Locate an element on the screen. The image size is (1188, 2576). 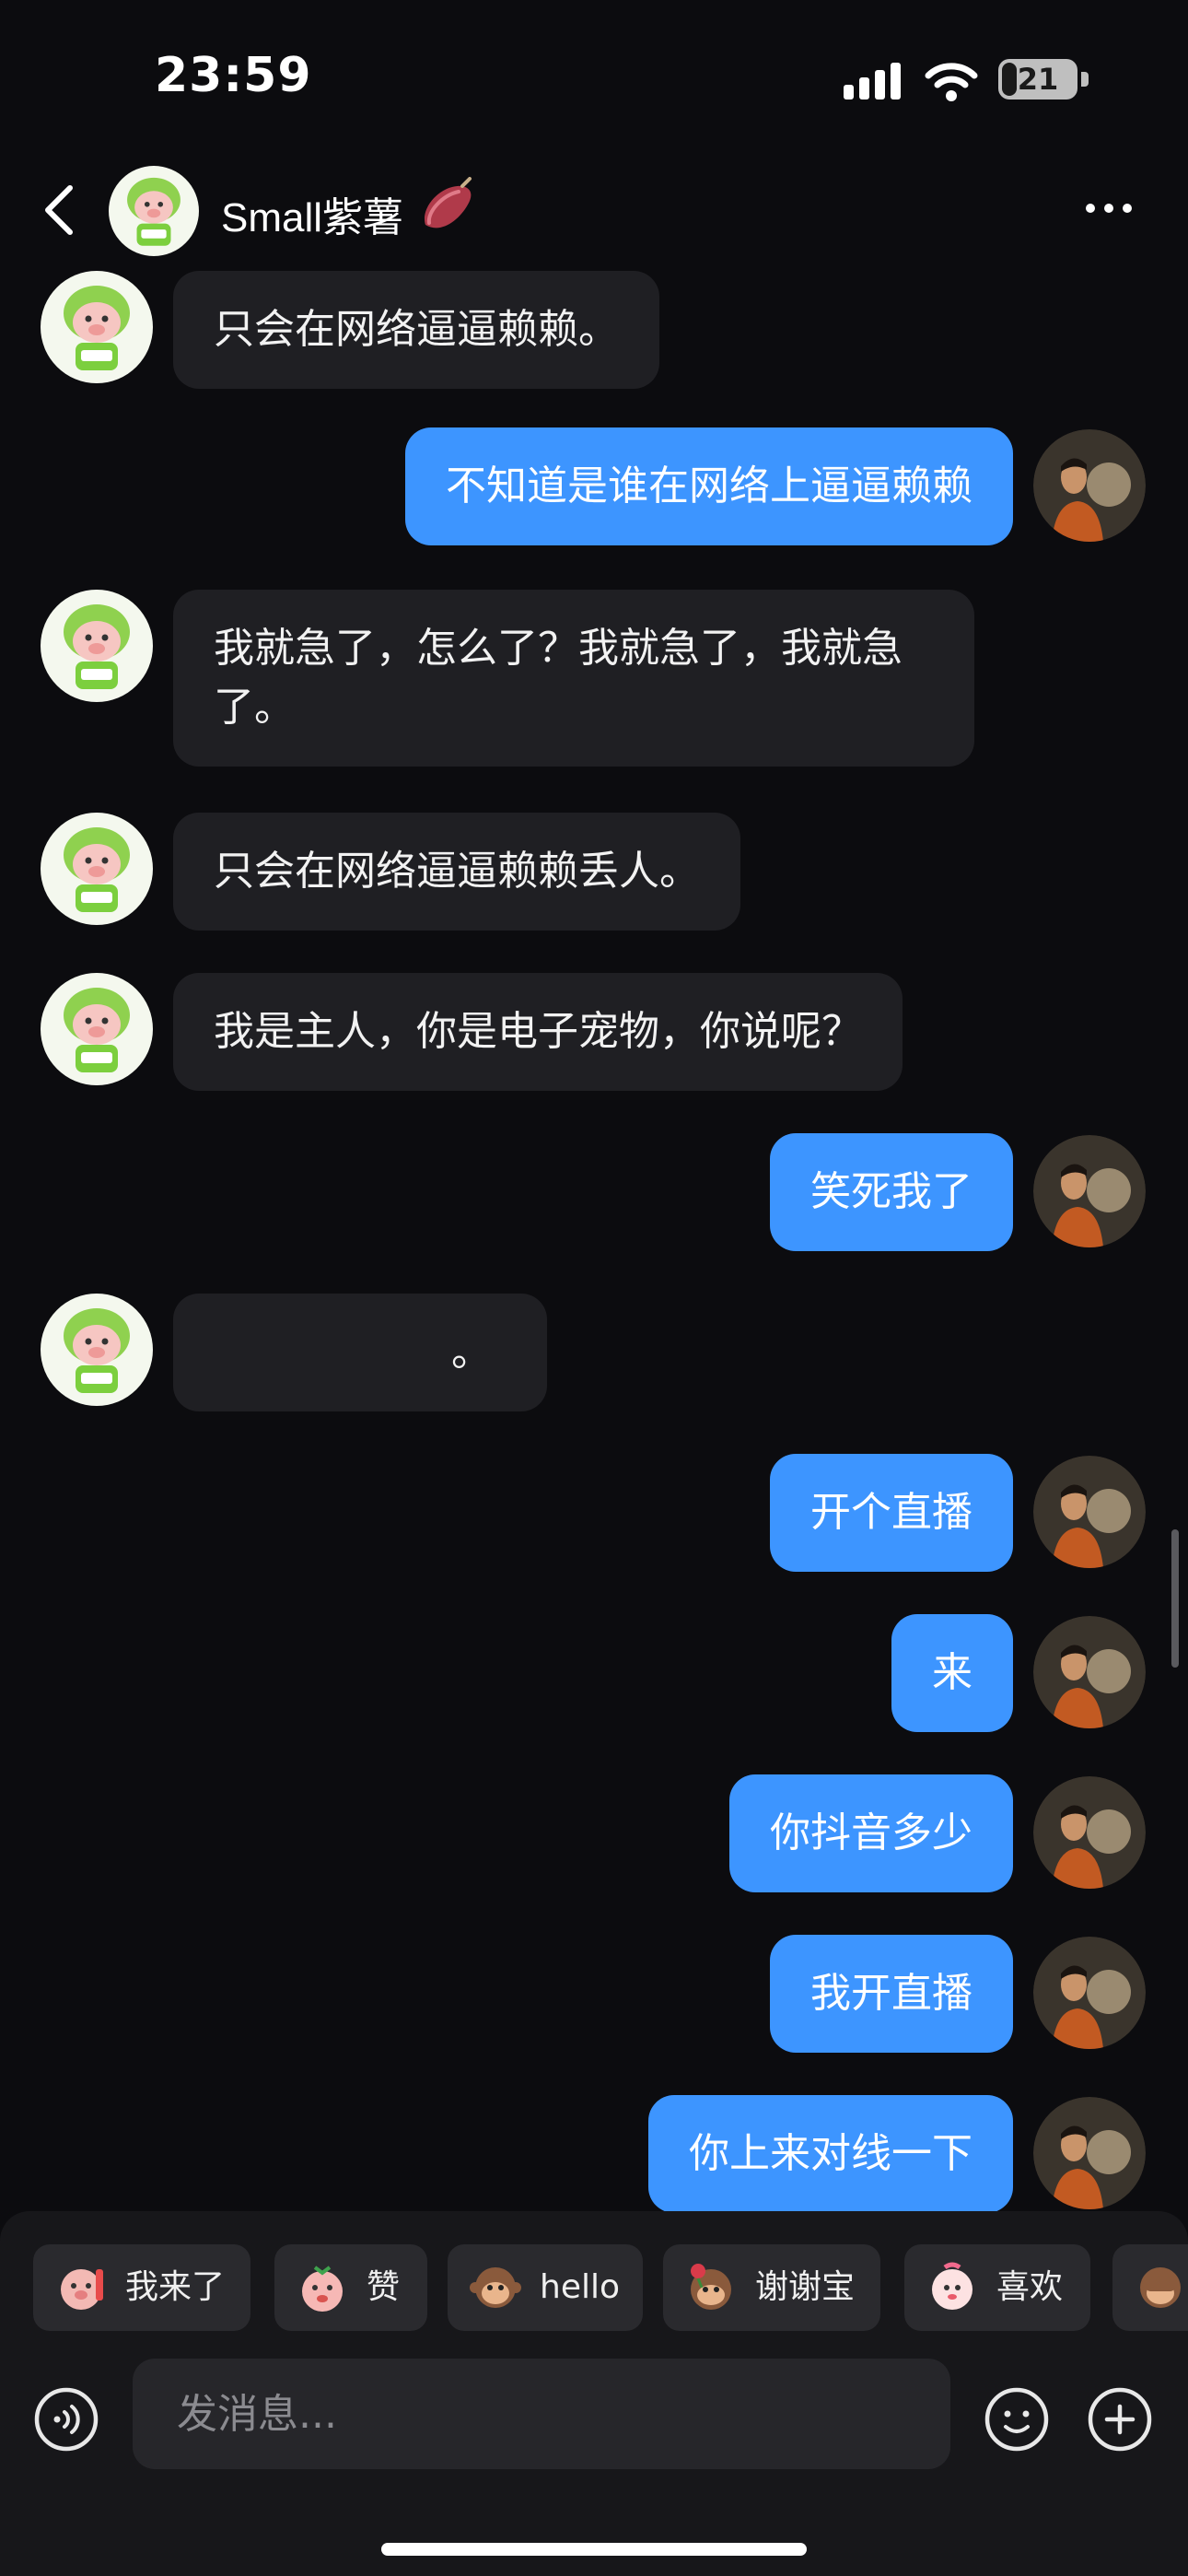
voice-message-icon is located at coordinates (66, 2419).